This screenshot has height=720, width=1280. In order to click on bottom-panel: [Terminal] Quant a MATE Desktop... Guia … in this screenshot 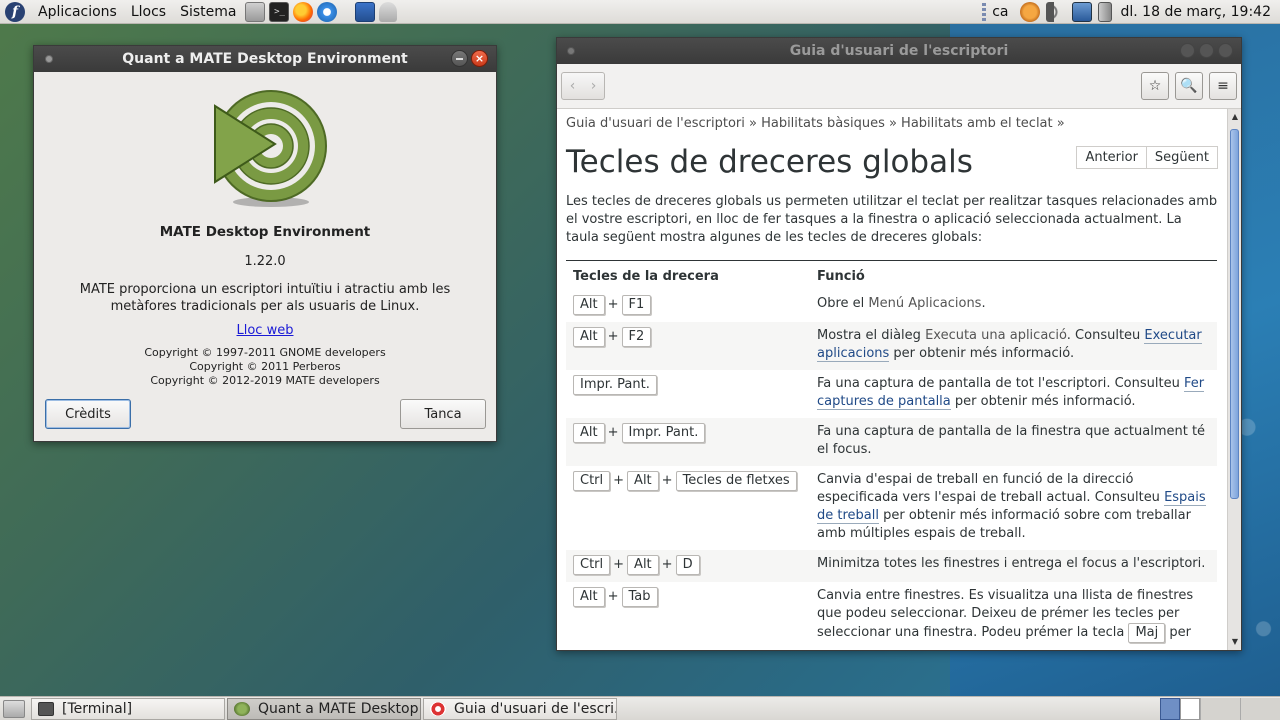, I will do `click(640, 708)`.